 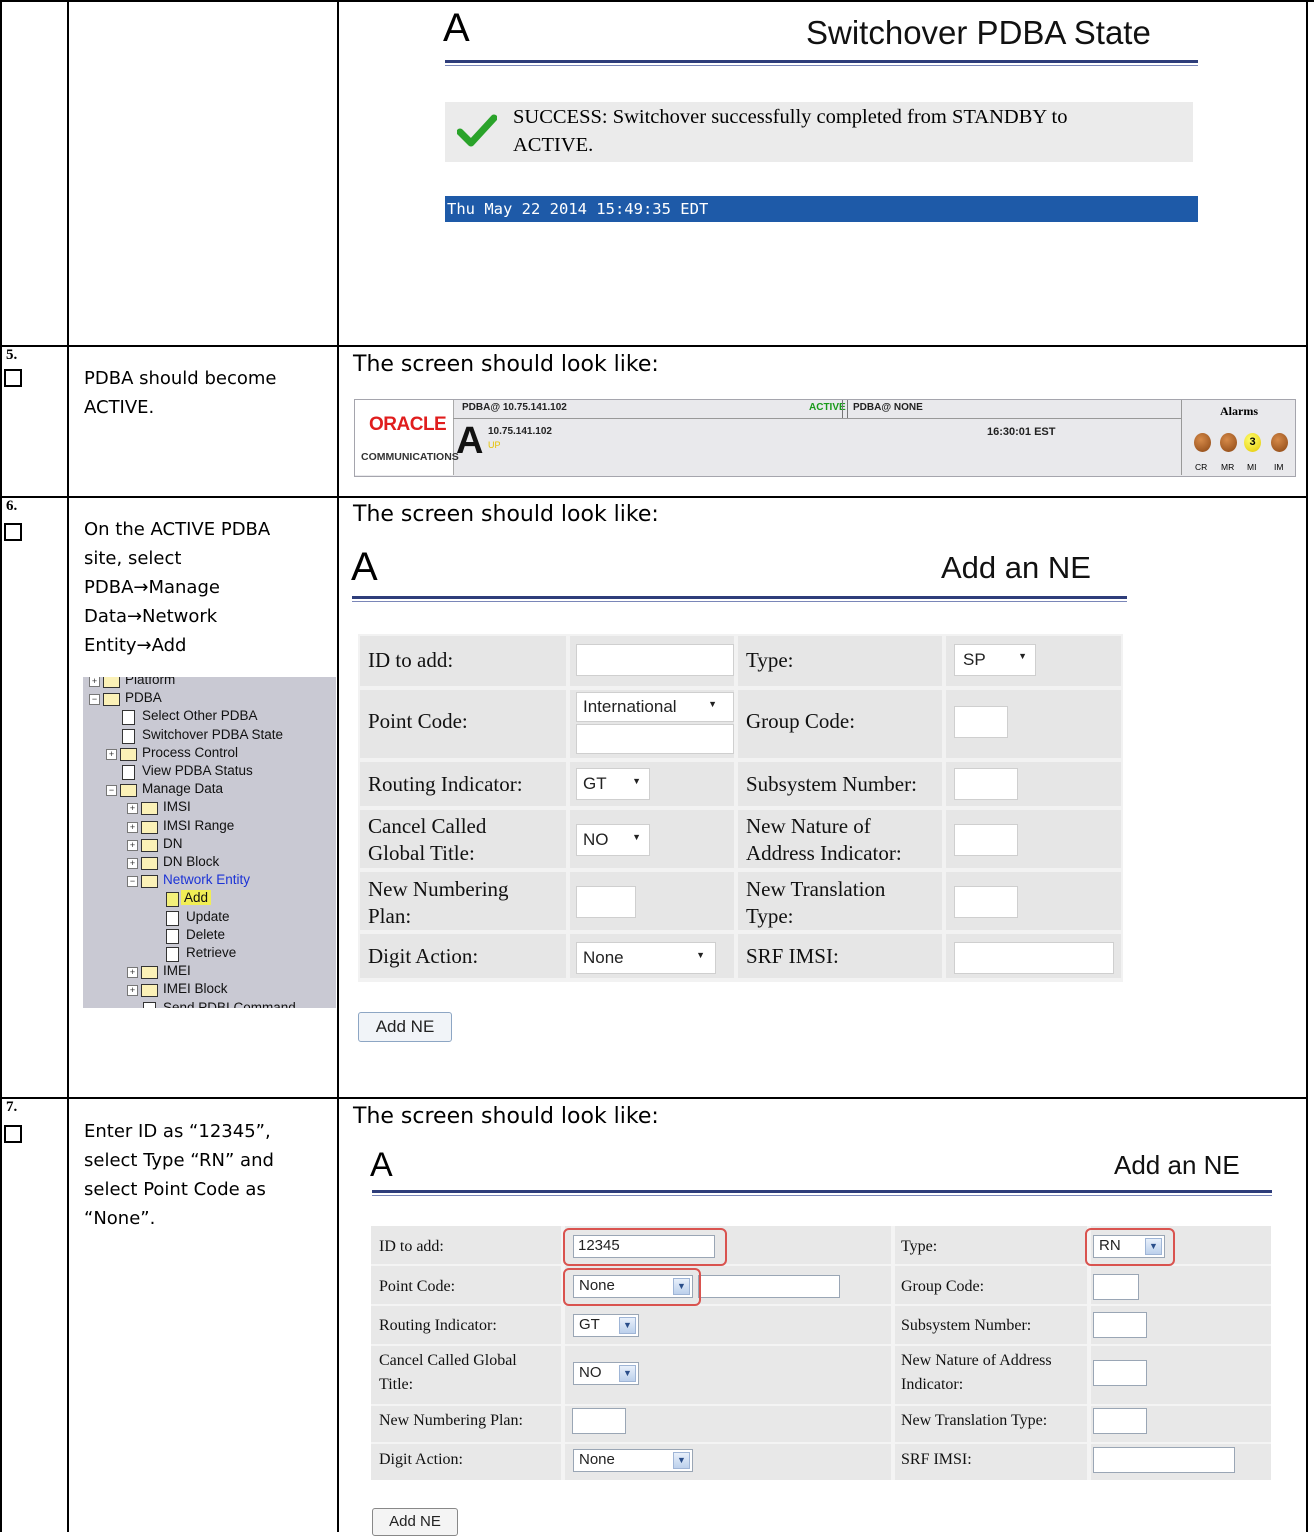 What do you see at coordinates (597, 1459) in the screenshot?
I see `digit-action-value: None` at bounding box center [597, 1459].